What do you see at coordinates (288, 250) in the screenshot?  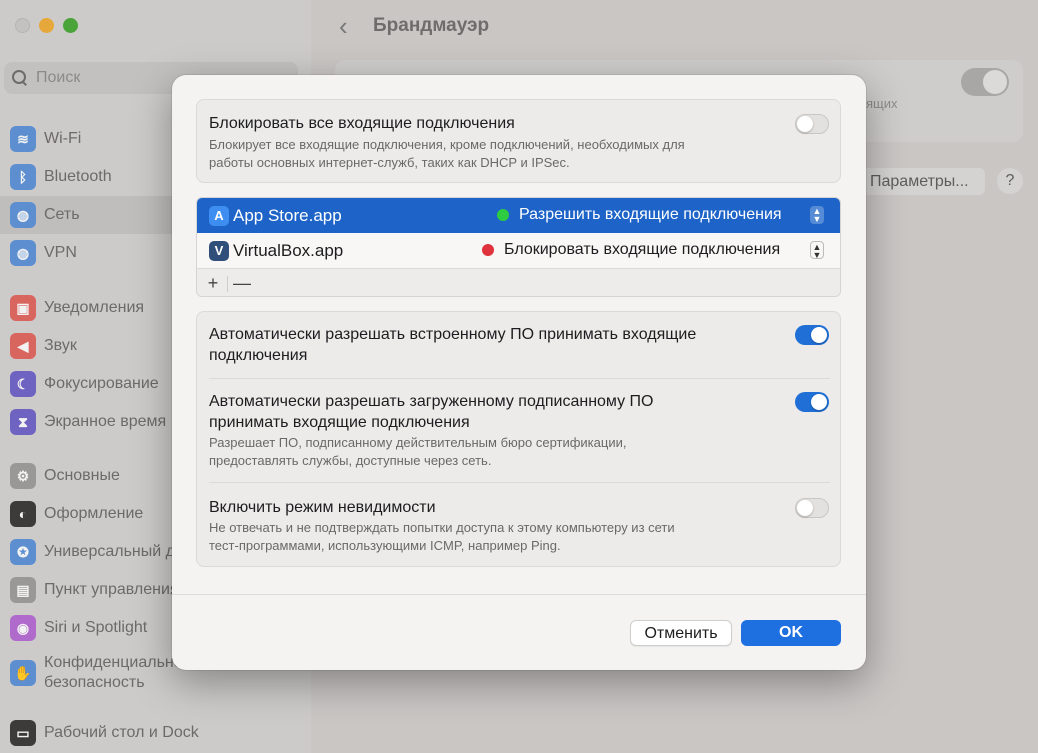 I see `app-name: VirtualBox.app` at bounding box center [288, 250].